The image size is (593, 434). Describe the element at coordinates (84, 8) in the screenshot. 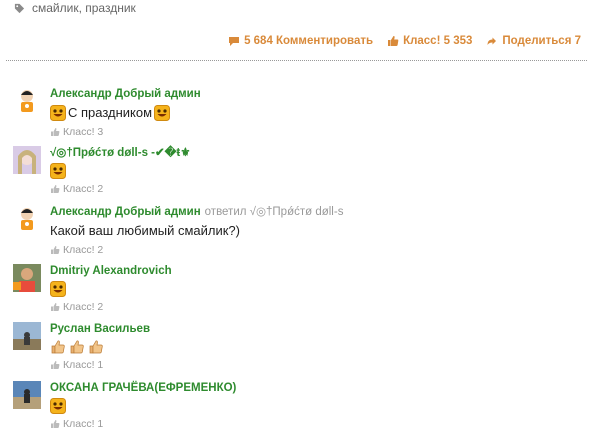

I see `tags-text: смайлик, праздник` at that location.